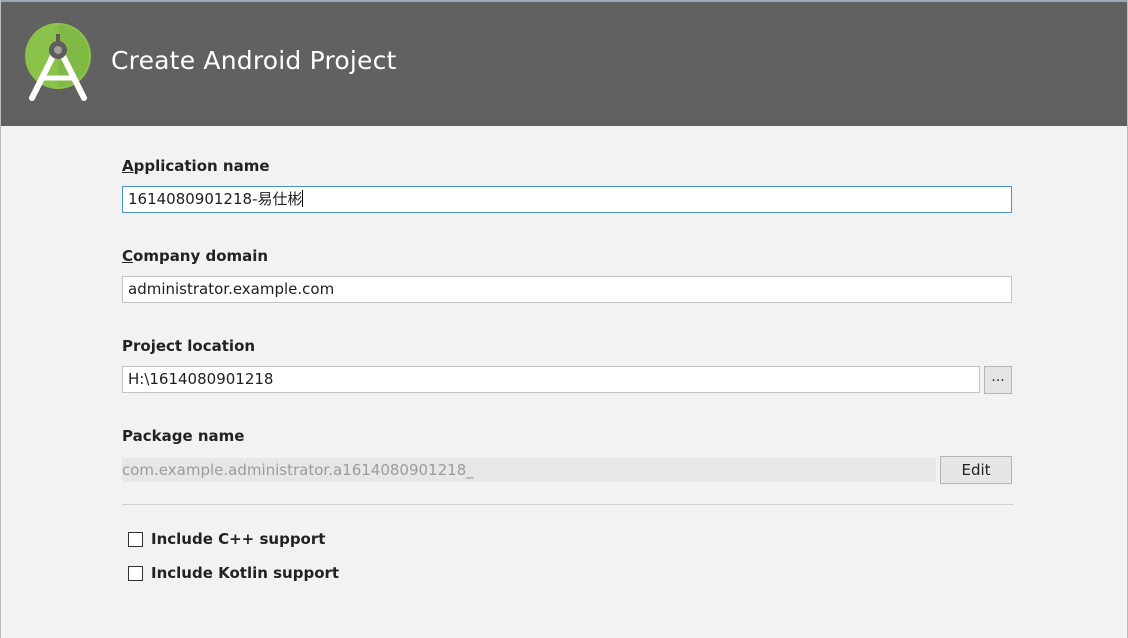 The image size is (1128, 638). Describe the element at coordinates (551, 379) in the screenshot. I see `project-location-input: H:\1614080901218` at that location.